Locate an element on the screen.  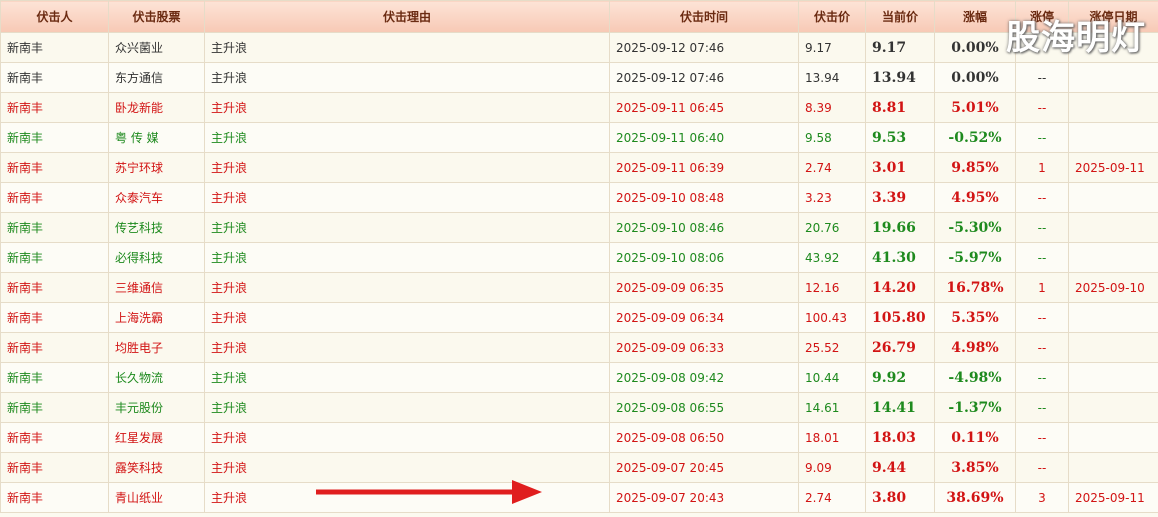
table-row: 新南丰 众兴菌业 主升浪 2025-09-12 07:46 9.17 9.17 0.00% is located at coordinates (579, 47).